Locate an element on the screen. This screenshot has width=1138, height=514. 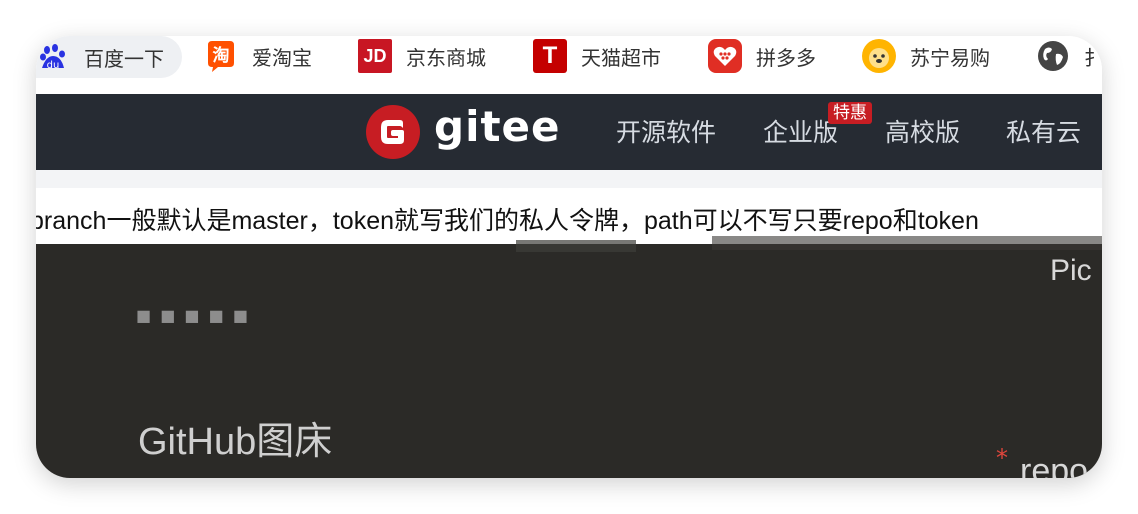
bookmark-globe: 扌 is located at coordinates (1069, 56).